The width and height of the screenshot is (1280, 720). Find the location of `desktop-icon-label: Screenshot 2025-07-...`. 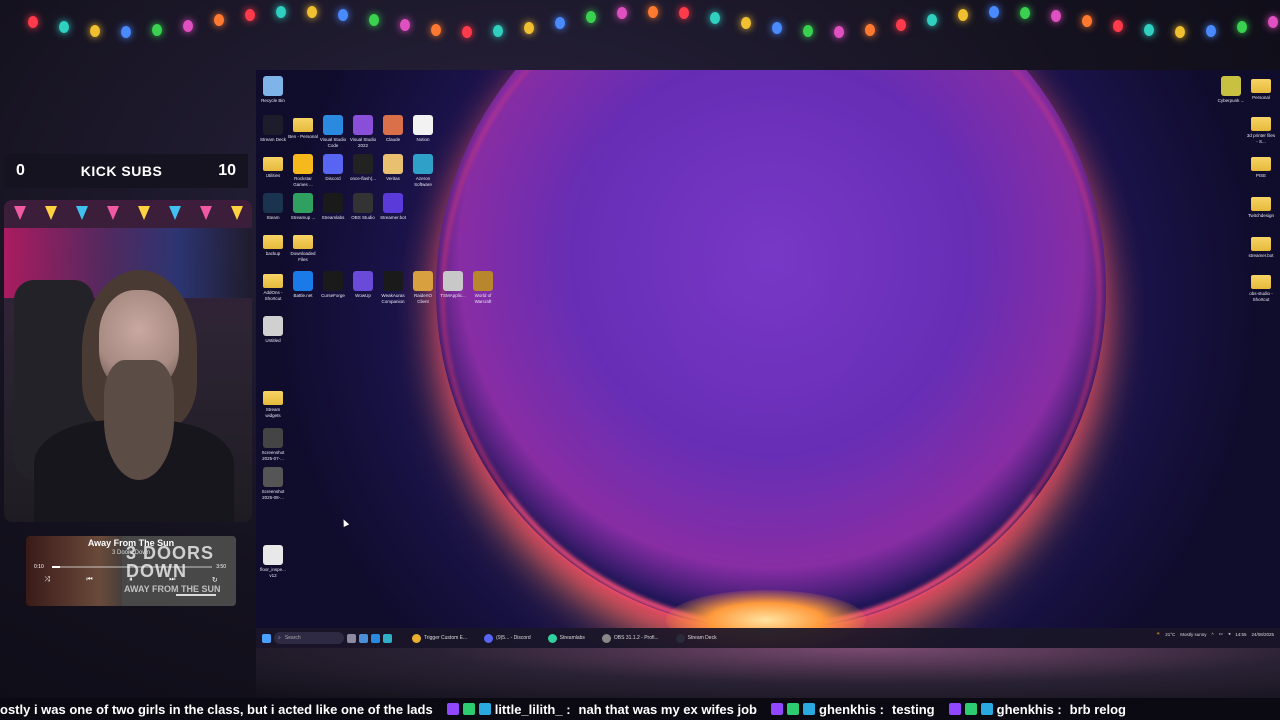

desktop-icon-label: Screenshot 2025-07-... is located at coordinates (273, 455).